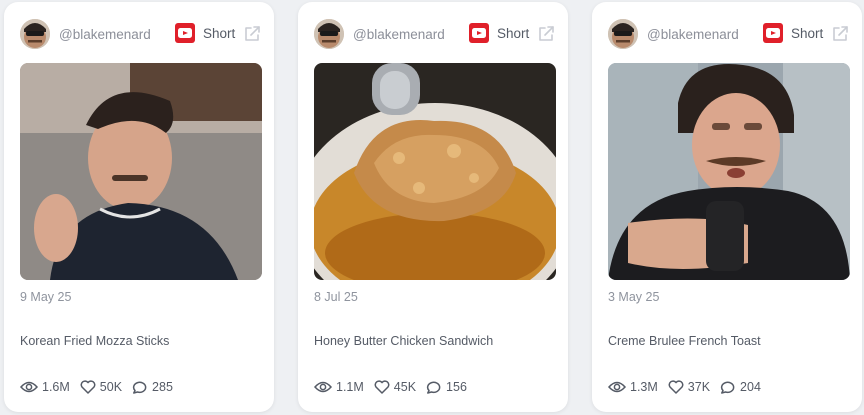 The image size is (864, 415). Describe the element at coordinates (403, 341) in the screenshot. I see `video-title: Honey Butter Chicken Sandwich` at that location.